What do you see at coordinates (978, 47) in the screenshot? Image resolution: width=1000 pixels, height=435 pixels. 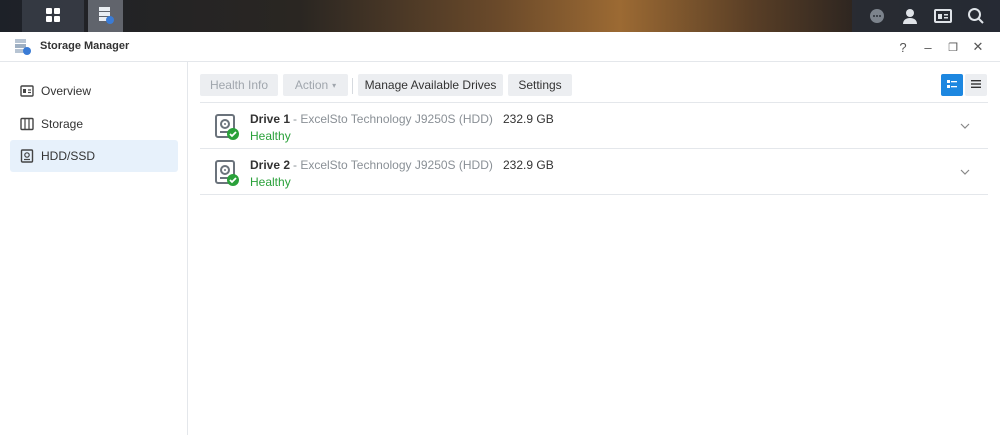 I see `close-button: ✕` at bounding box center [978, 47].